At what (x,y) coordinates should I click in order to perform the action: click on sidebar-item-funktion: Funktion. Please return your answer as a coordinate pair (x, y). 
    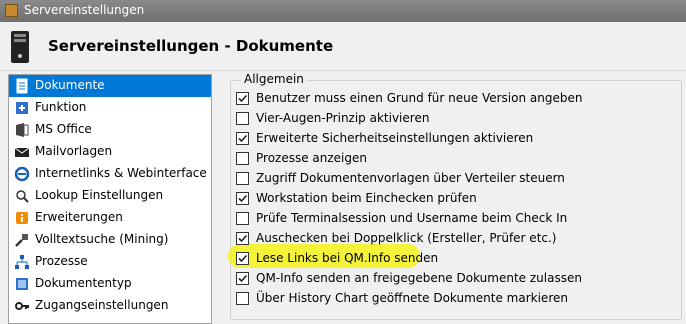
    Looking at the image, I should click on (110, 108).